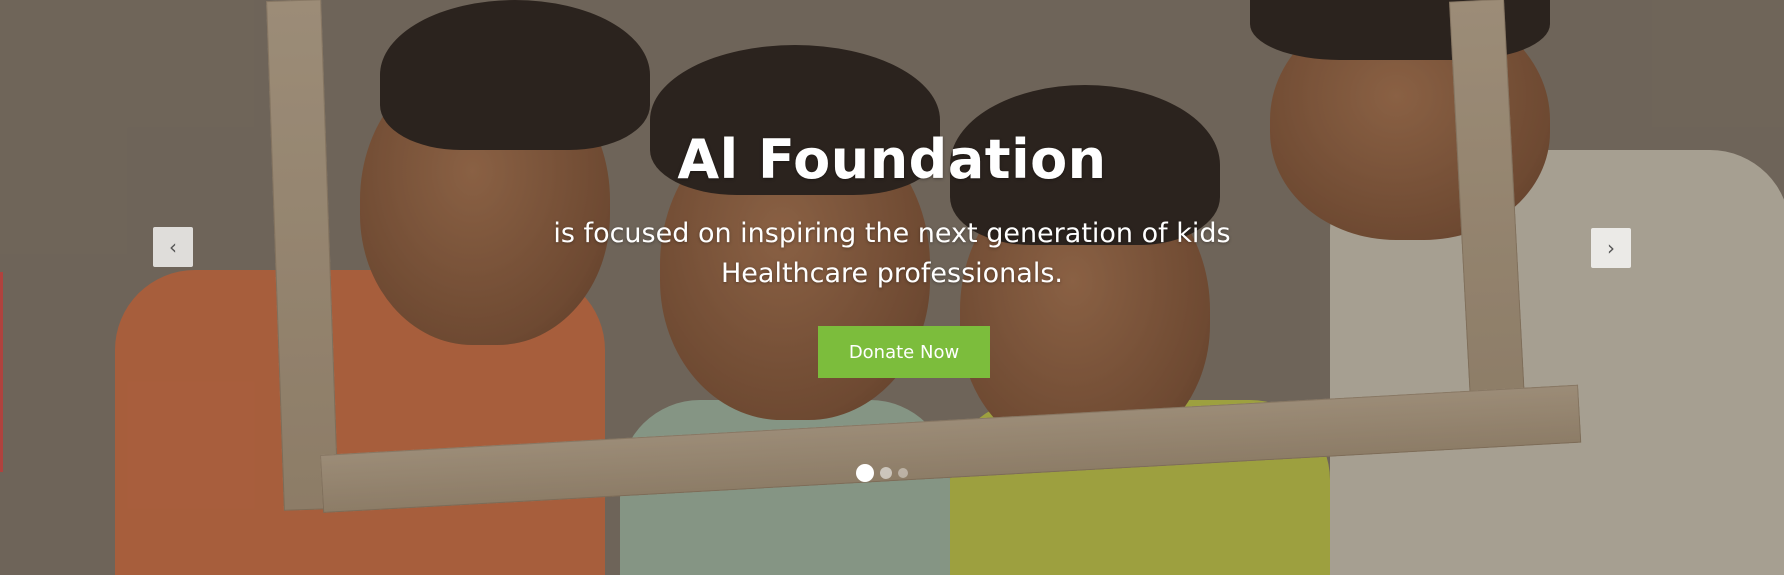 The height and width of the screenshot is (577, 1784). Describe the element at coordinates (892, 273) in the screenshot. I see `hero-subtitle-line-2: Healthcare professionals.` at that location.